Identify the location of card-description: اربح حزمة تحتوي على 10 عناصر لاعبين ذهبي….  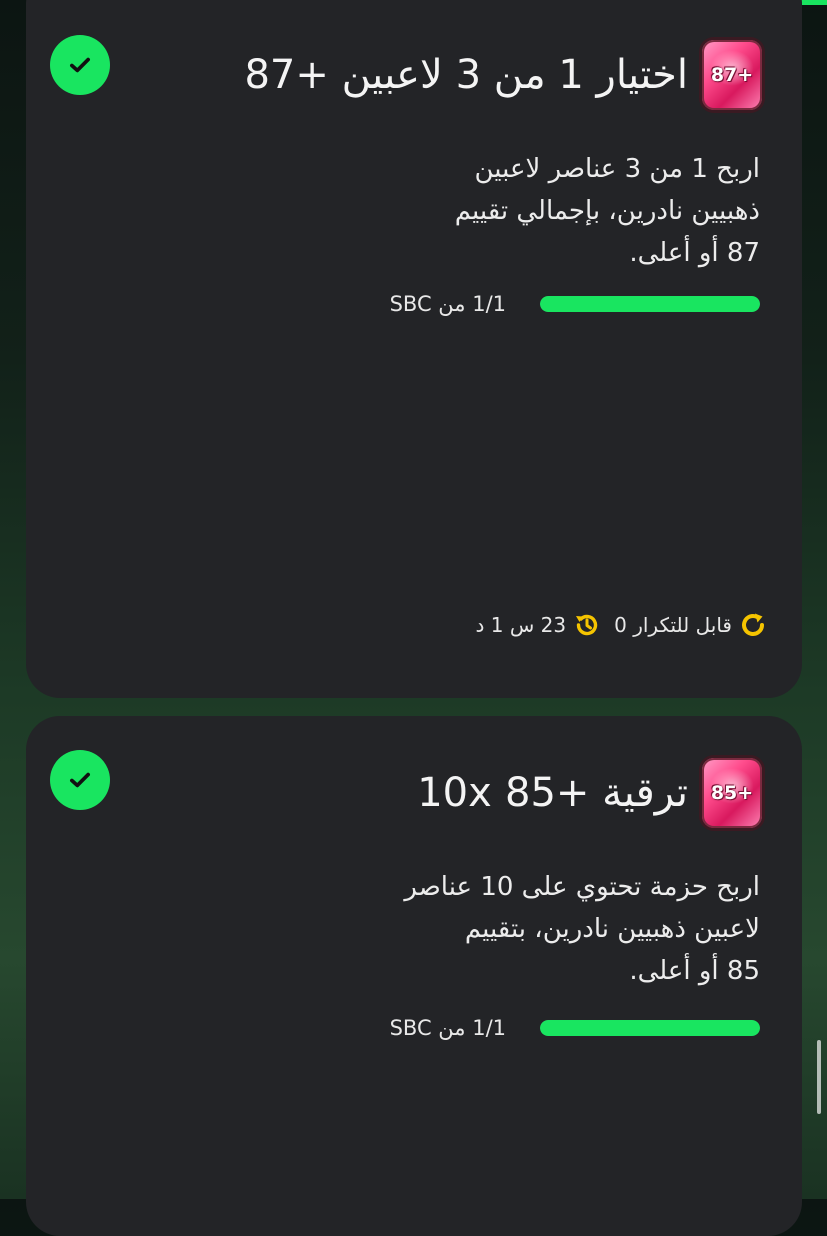
(570, 929).